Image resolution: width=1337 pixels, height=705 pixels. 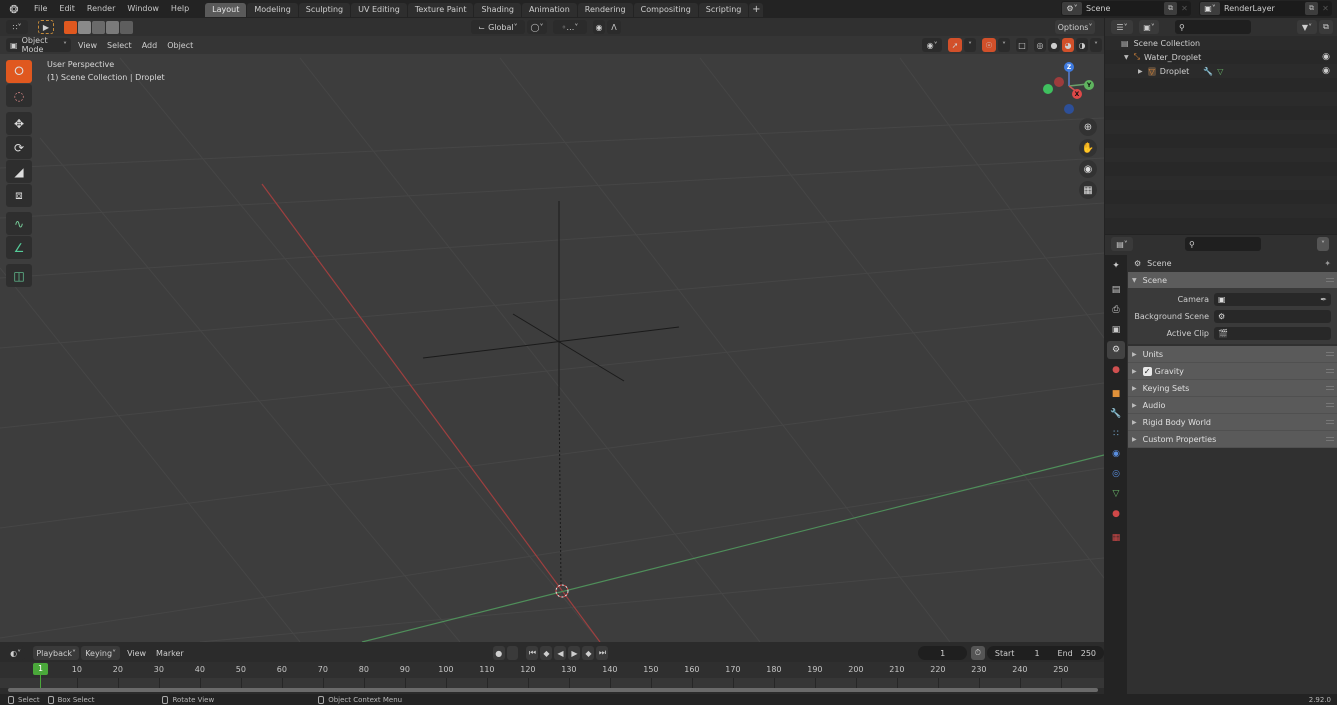 What do you see at coordinates (112, 27) in the screenshot?
I see `select-mode-invert-icon` at bounding box center [112, 27].